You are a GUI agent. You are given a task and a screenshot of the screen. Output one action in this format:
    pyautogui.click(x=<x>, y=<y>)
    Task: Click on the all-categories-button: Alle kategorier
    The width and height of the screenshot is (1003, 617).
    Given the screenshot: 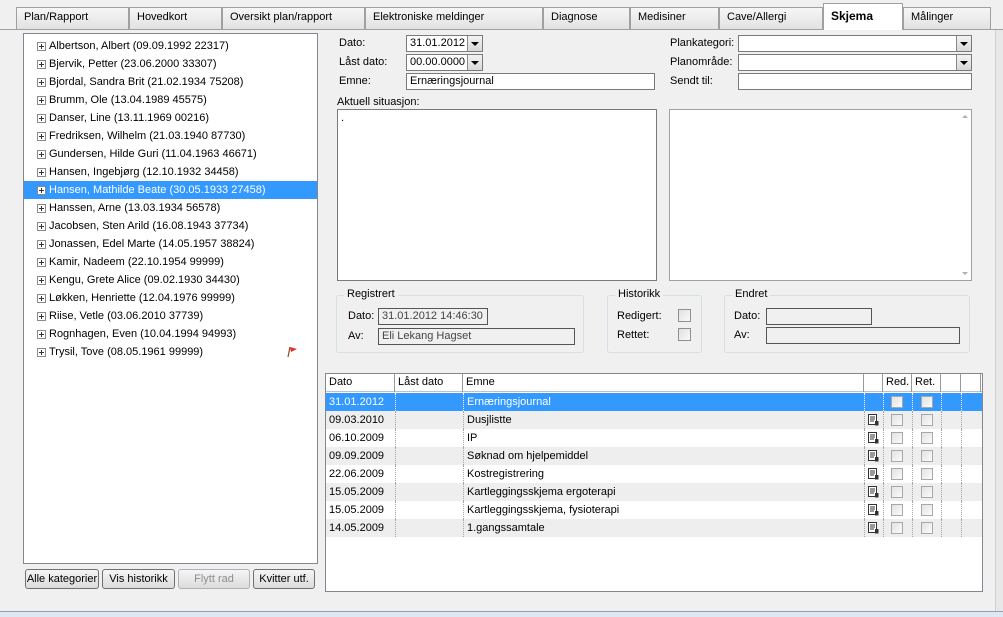 What is the action you would take?
    pyautogui.click(x=62, y=579)
    